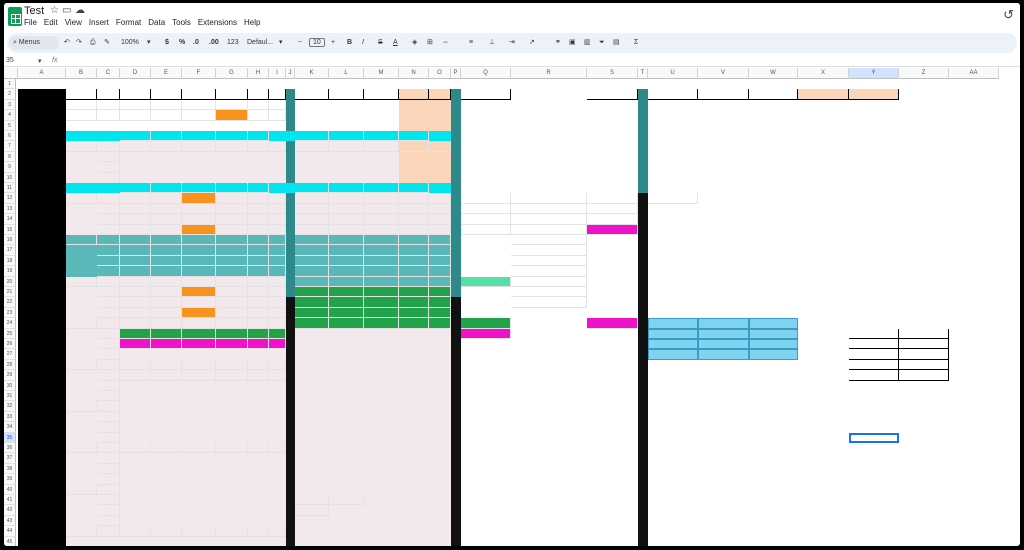  What do you see at coordinates (1008, 15) in the screenshot?
I see `version-history-icon: ↺` at bounding box center [1008, 15].